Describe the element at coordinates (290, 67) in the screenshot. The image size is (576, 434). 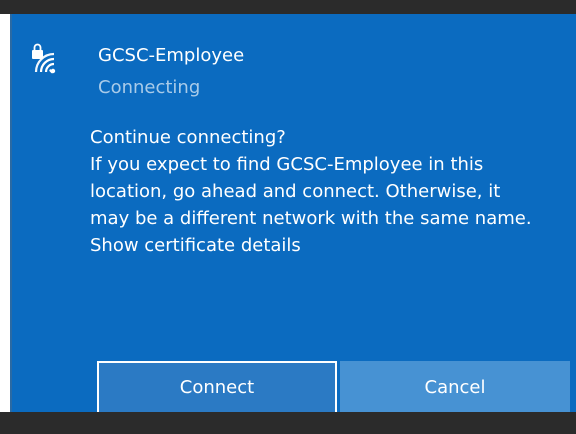
I see `network-header: GCSC-Employee Connecting` at that location.